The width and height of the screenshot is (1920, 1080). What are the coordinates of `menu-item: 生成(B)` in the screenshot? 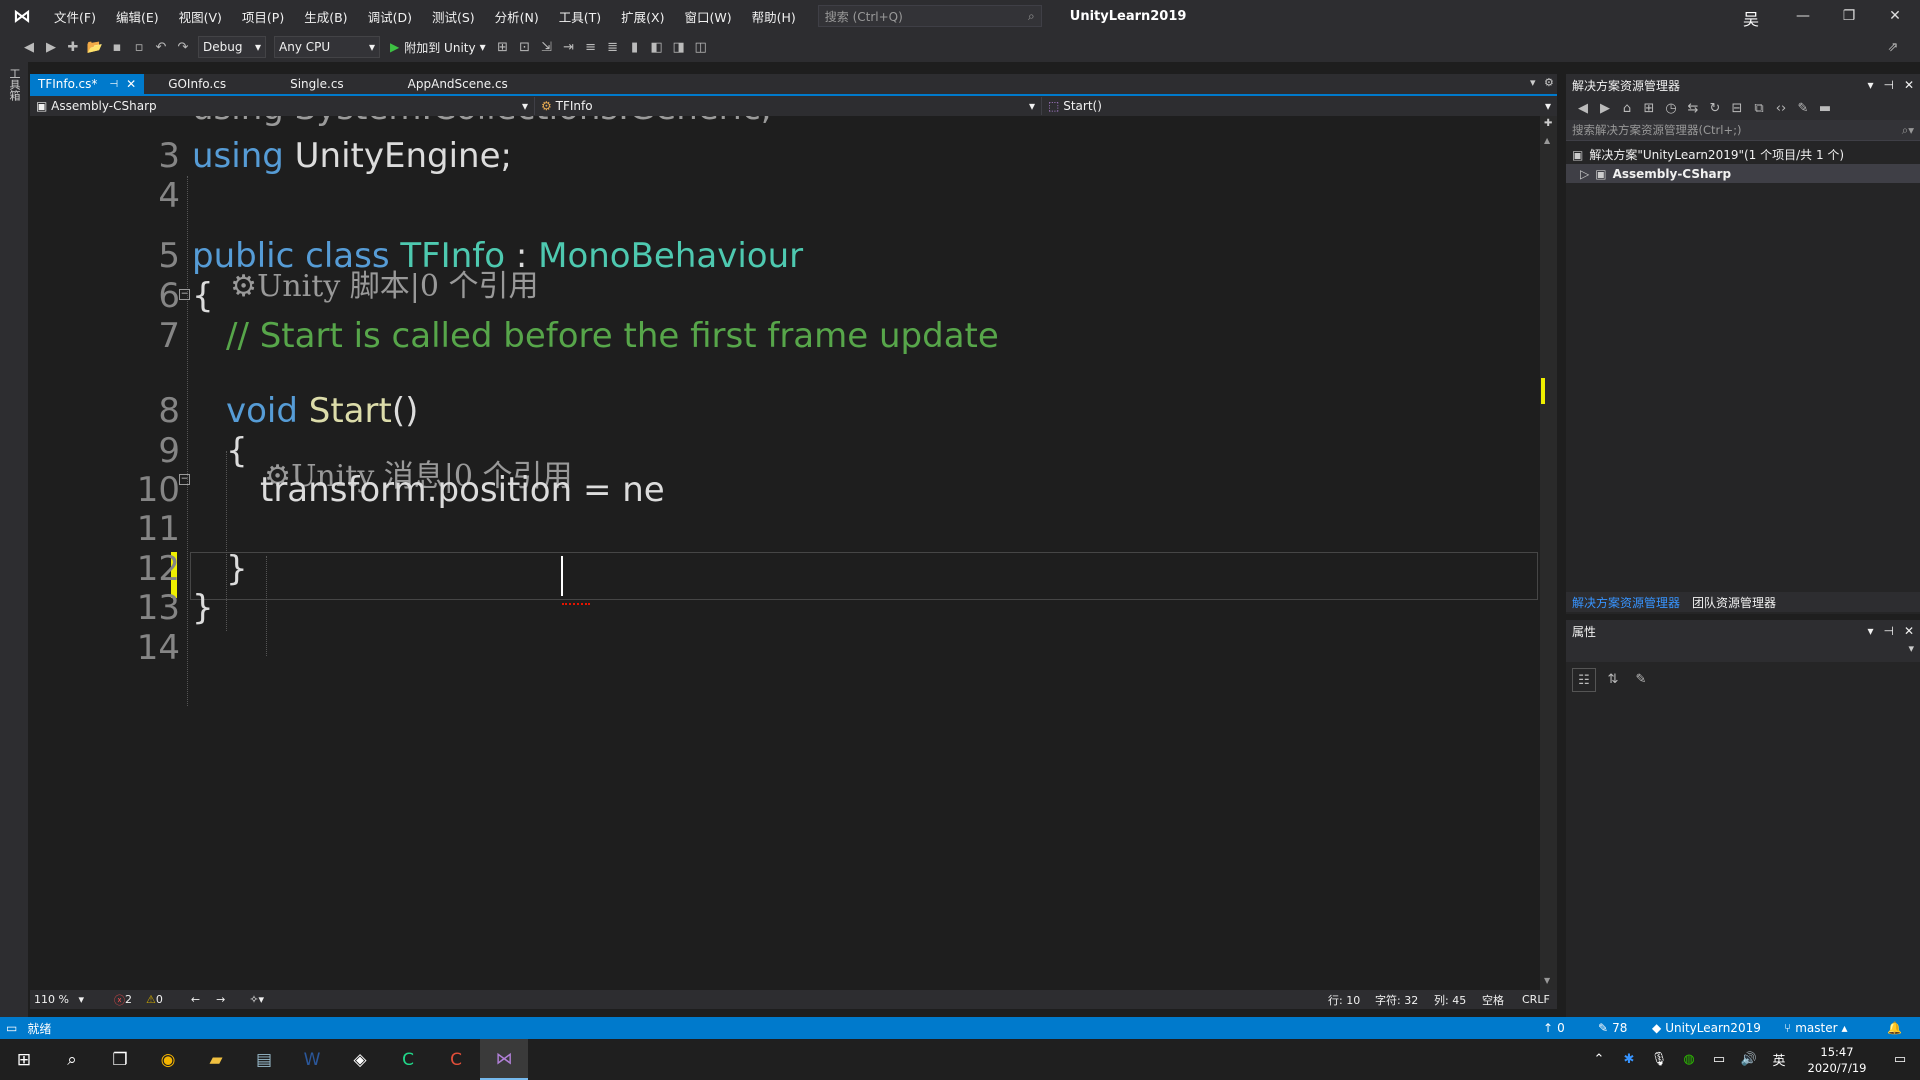 It's located at (325, 16).